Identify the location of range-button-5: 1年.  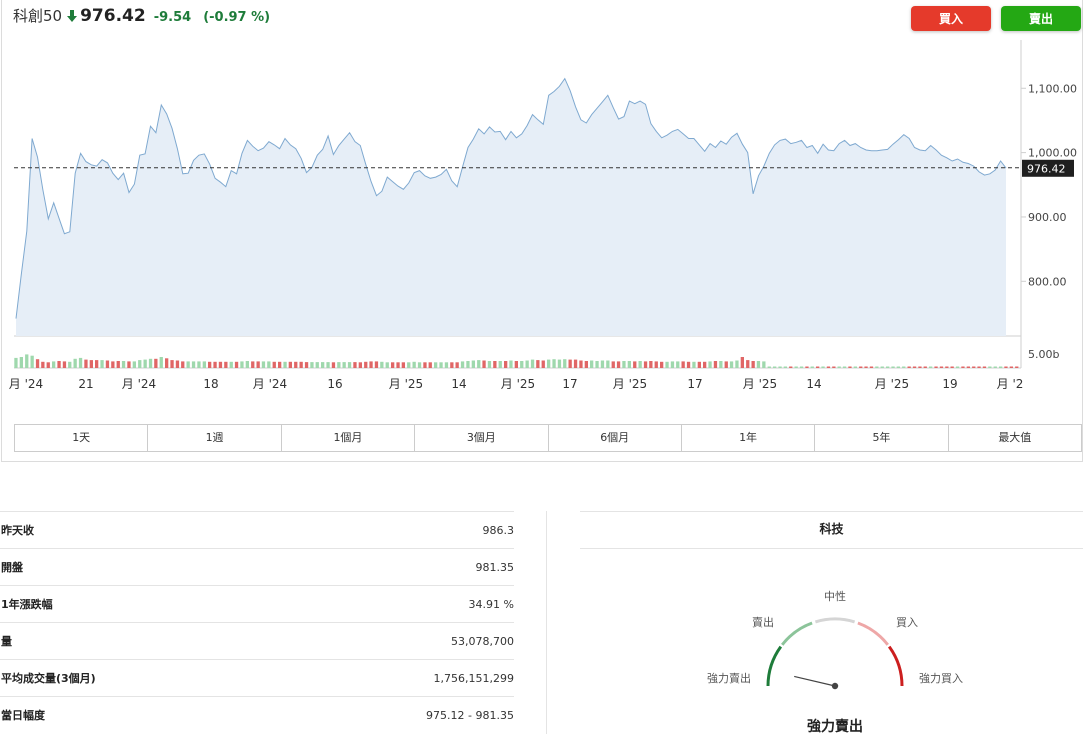
(747, 438).